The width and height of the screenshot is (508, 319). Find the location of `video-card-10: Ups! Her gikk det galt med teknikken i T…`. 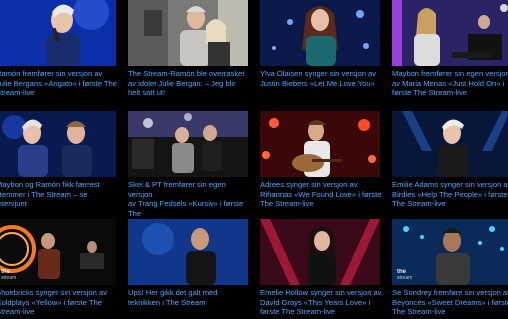

video-card-10: Ups! Her gikk det galt med teknikken i T… is located at coordinates (188, 269).